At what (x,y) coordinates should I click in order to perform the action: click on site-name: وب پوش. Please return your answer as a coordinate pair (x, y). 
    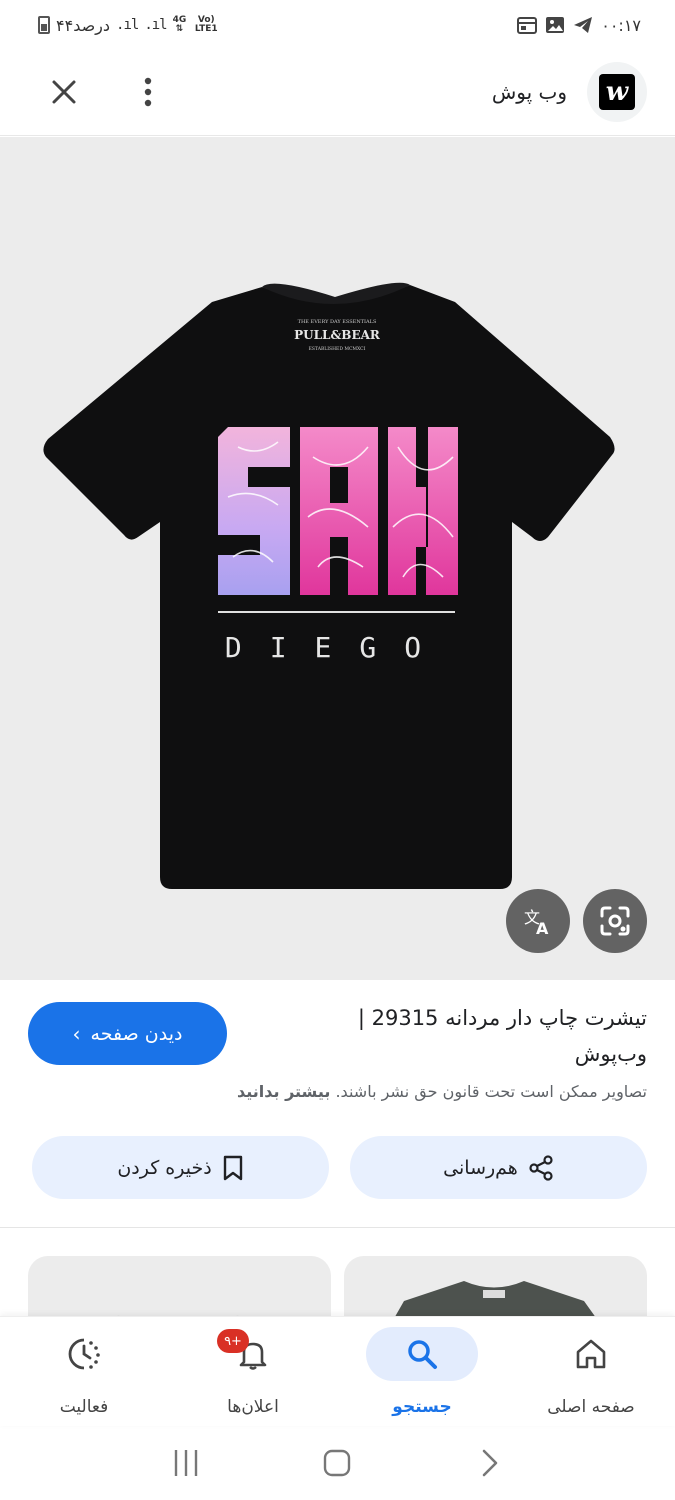
    Looking at the image, I should click on (529, 92).